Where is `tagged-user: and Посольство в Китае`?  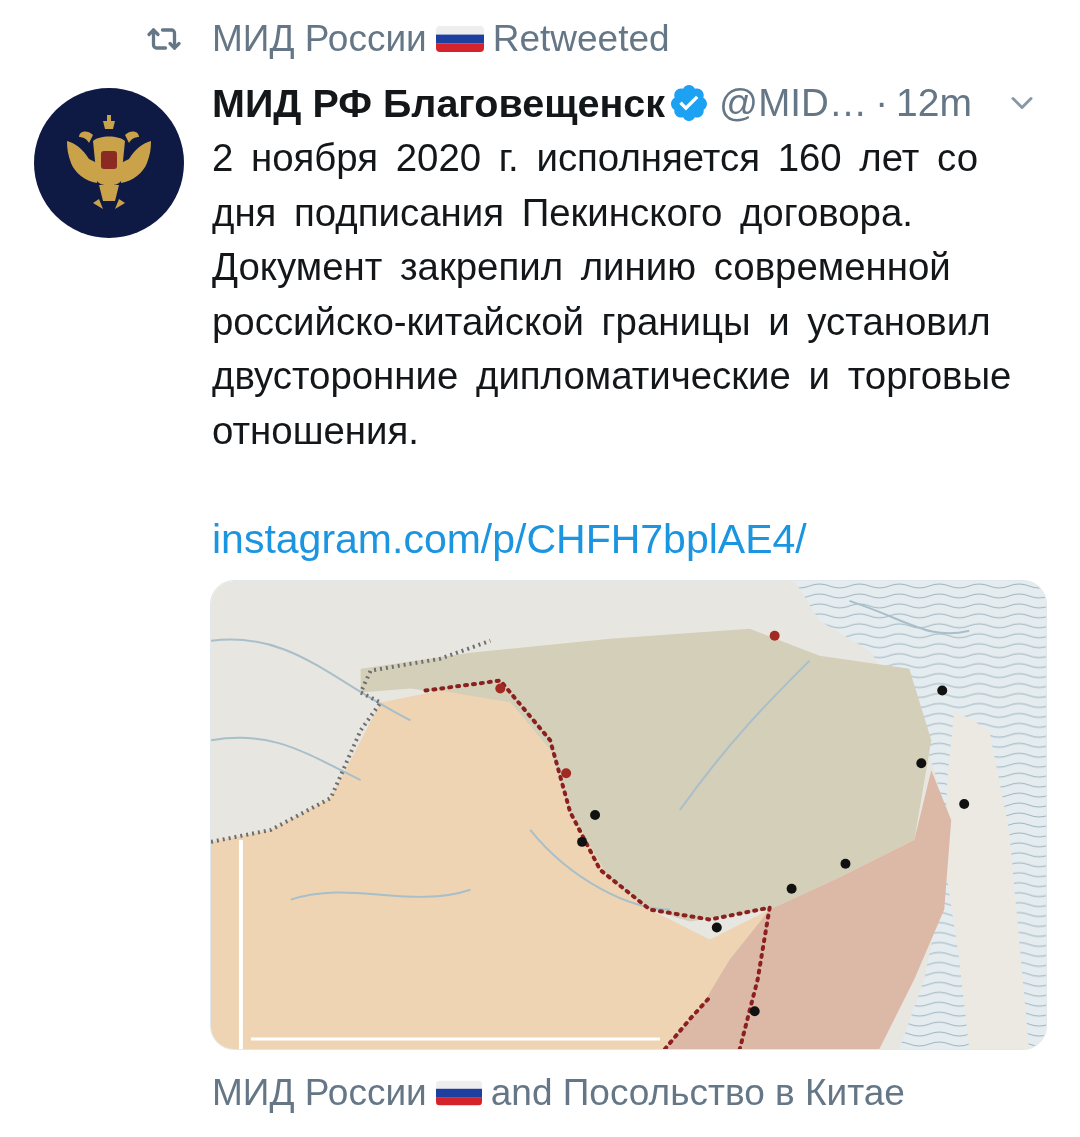 tagged-user: and Посольство в Китае is located at coordinates (697, 1092).